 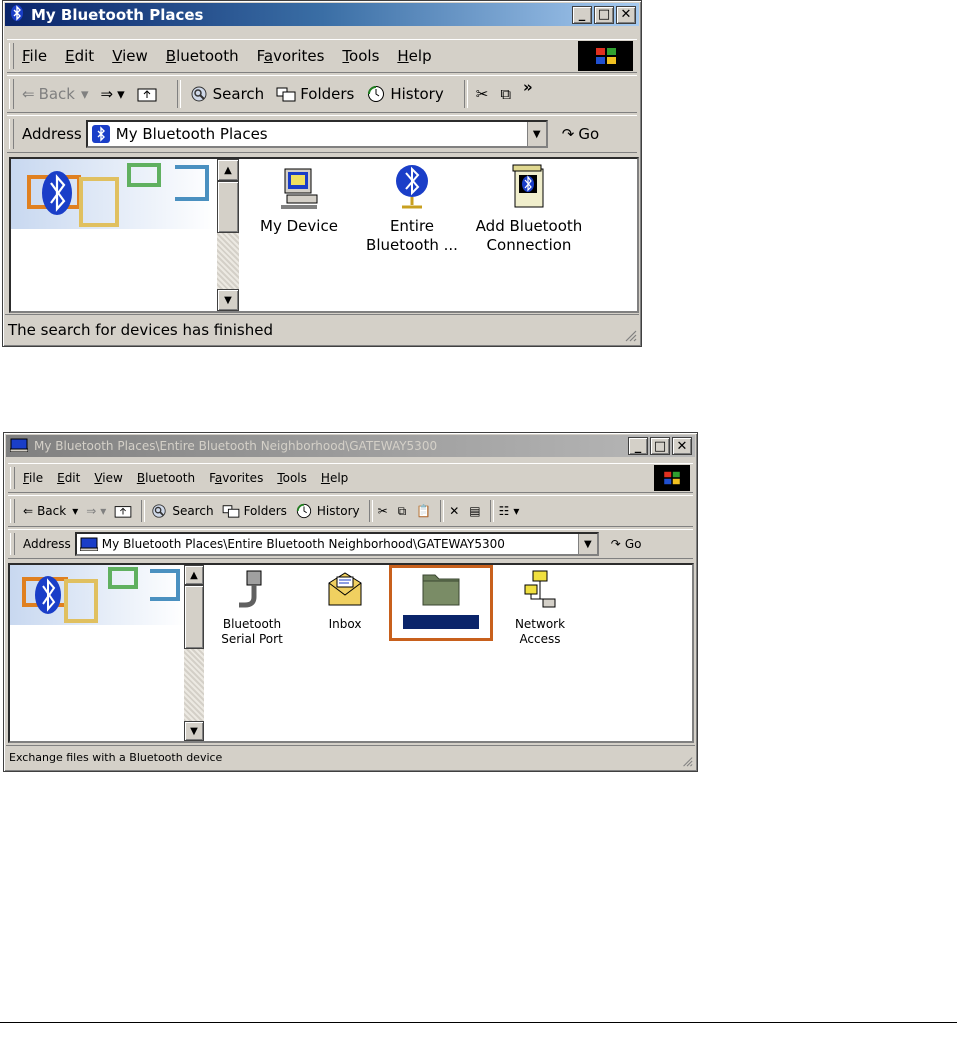 What do you see at coordinates (615, 544) in the screenshot?
I see `go-arrow-icon: ↷` at bounding box center [615, 544].